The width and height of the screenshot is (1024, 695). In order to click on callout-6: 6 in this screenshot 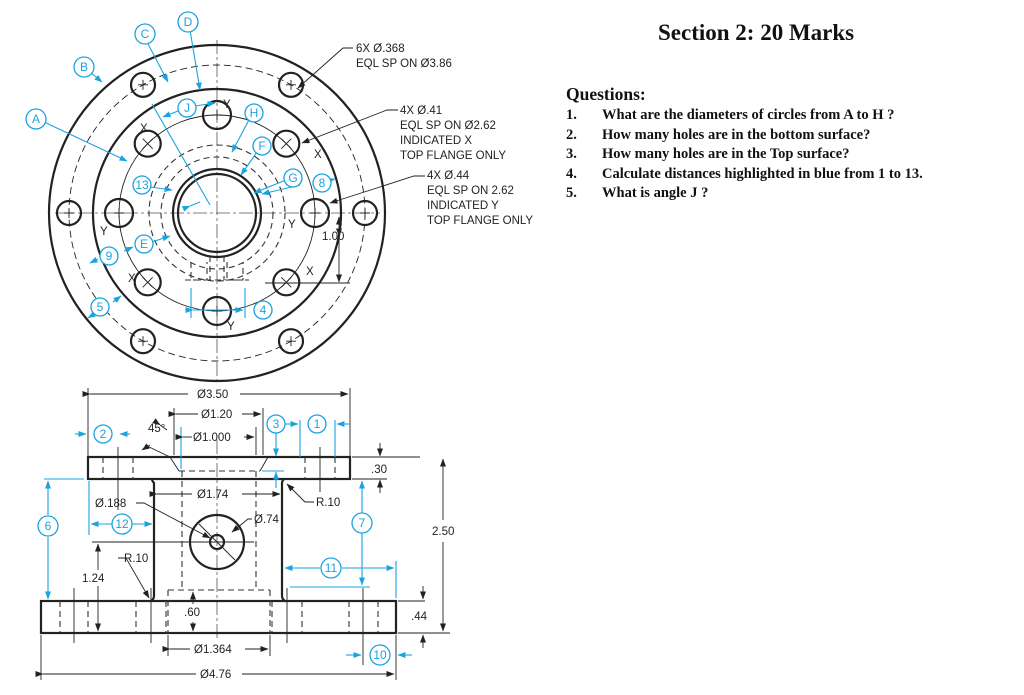, I will do `click(48, 526)`.